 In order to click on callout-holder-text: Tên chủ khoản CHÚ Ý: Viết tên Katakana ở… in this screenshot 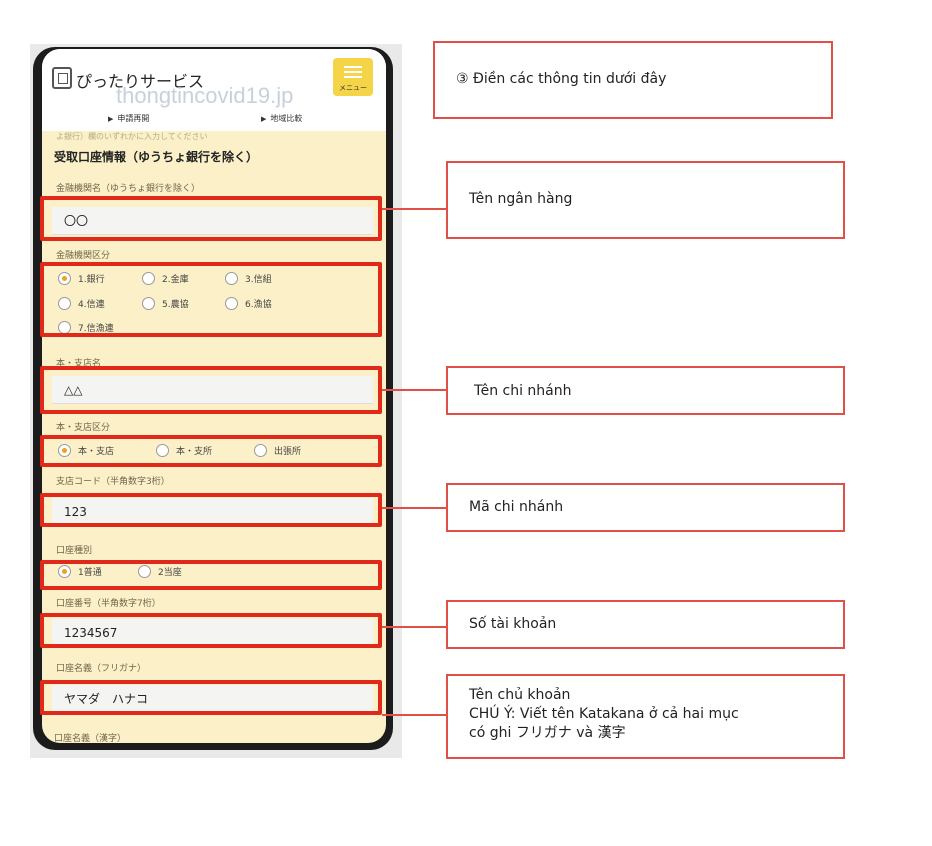, I will do `click(604, 714)`.